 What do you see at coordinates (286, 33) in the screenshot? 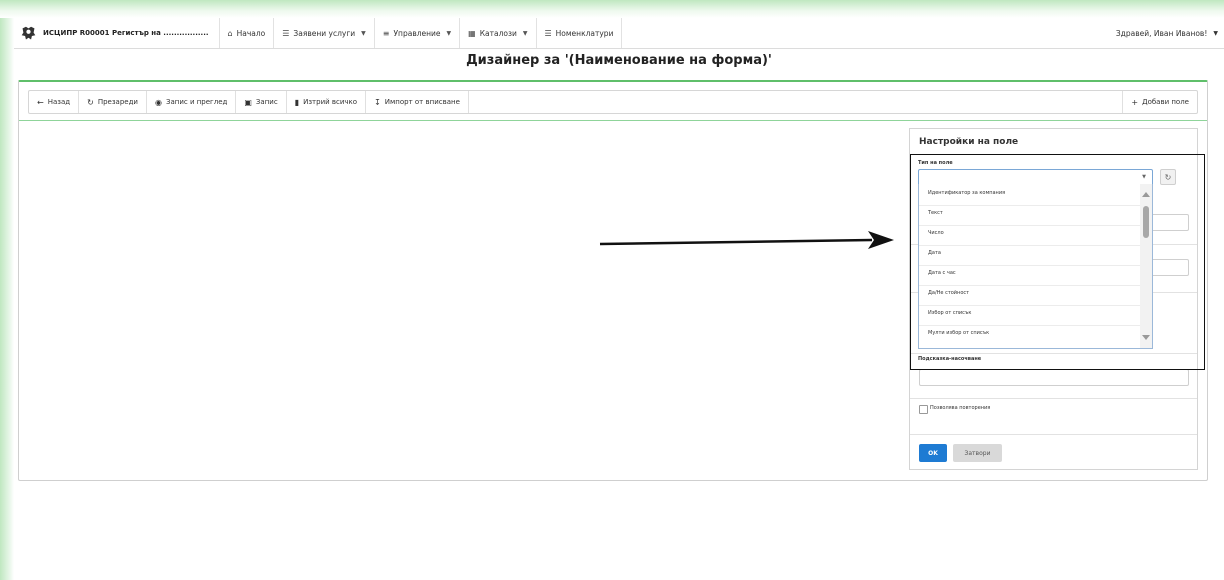
I see `database-icon: ☰` at bounding box center [286, 33].